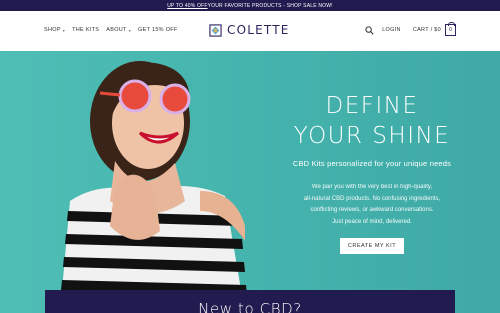 This screenshot has width=500, height=313. What do you see at coordinates (372, 136) in the screenshot?
I see `headline-line: YOUR SHINE` at bounding box center [372, 136].